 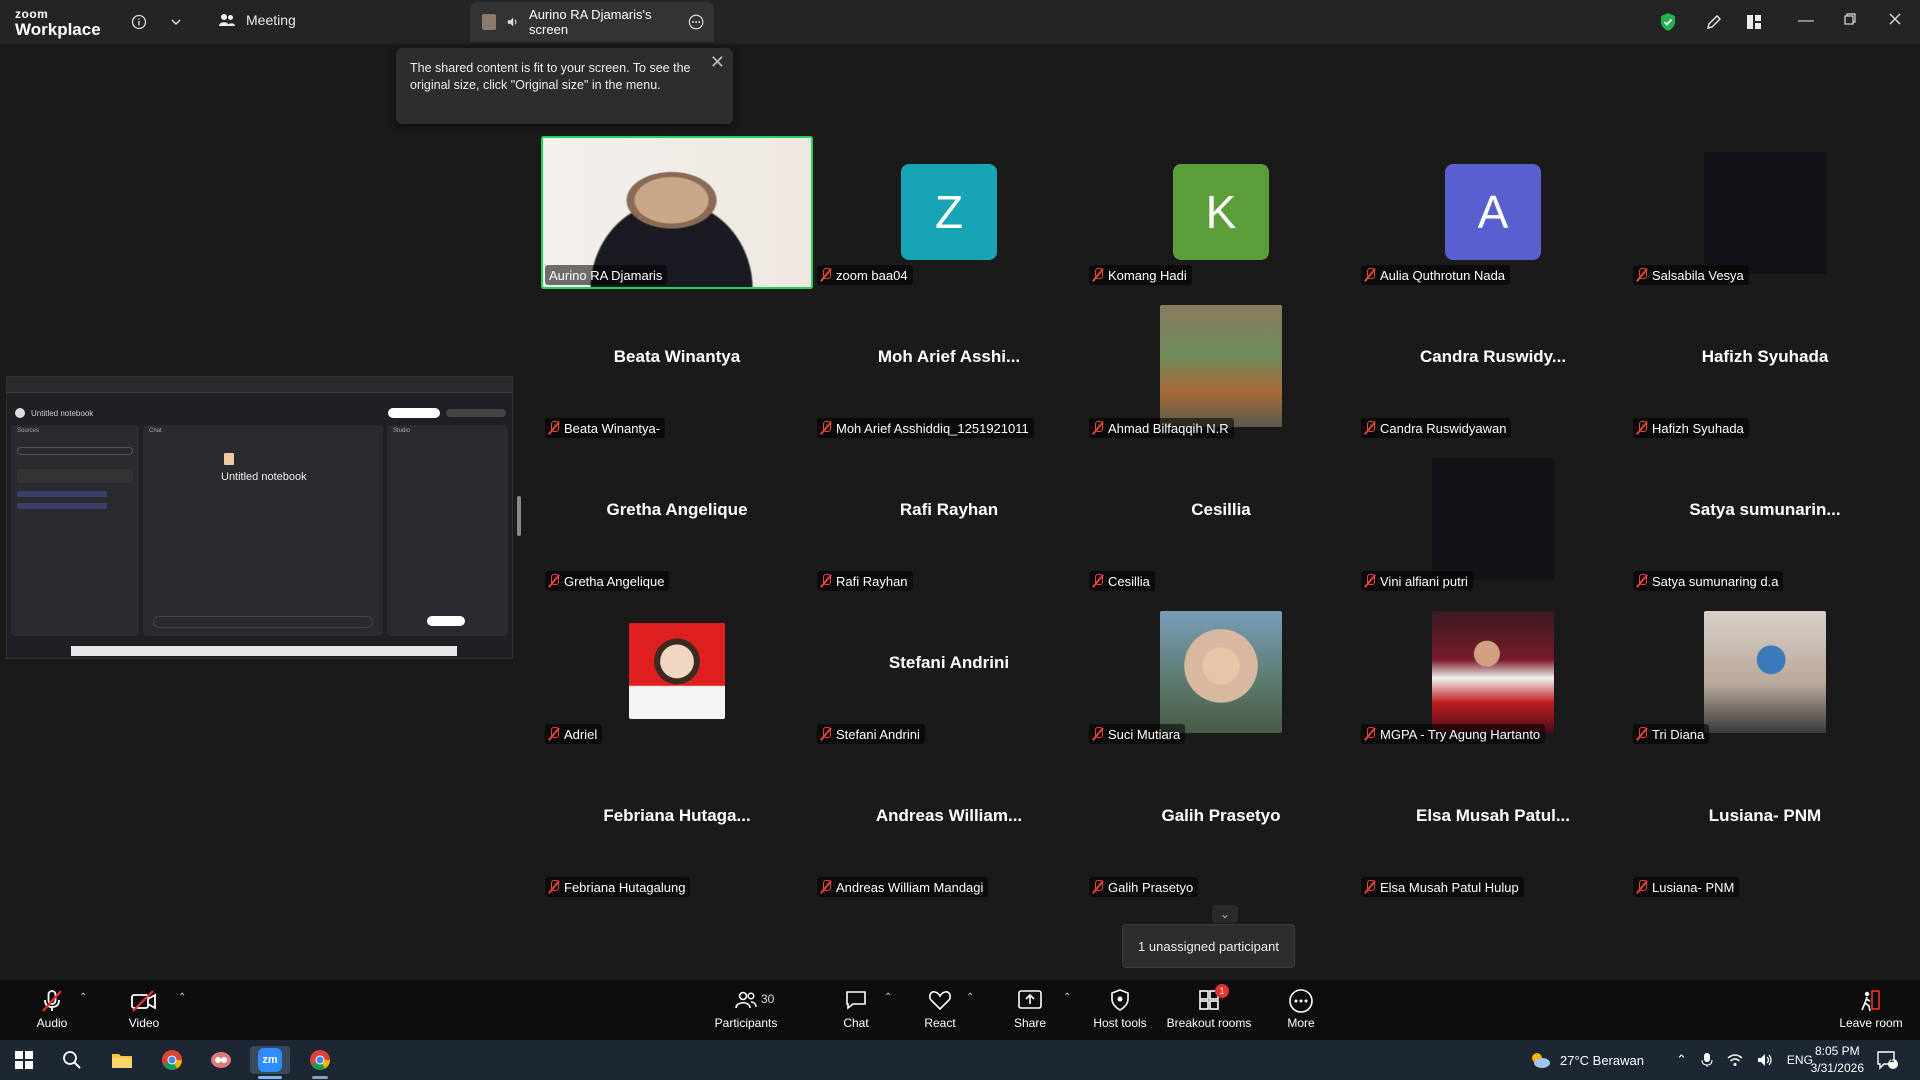 I want to click on microphone-icon, so click(x=1707, y=1060).